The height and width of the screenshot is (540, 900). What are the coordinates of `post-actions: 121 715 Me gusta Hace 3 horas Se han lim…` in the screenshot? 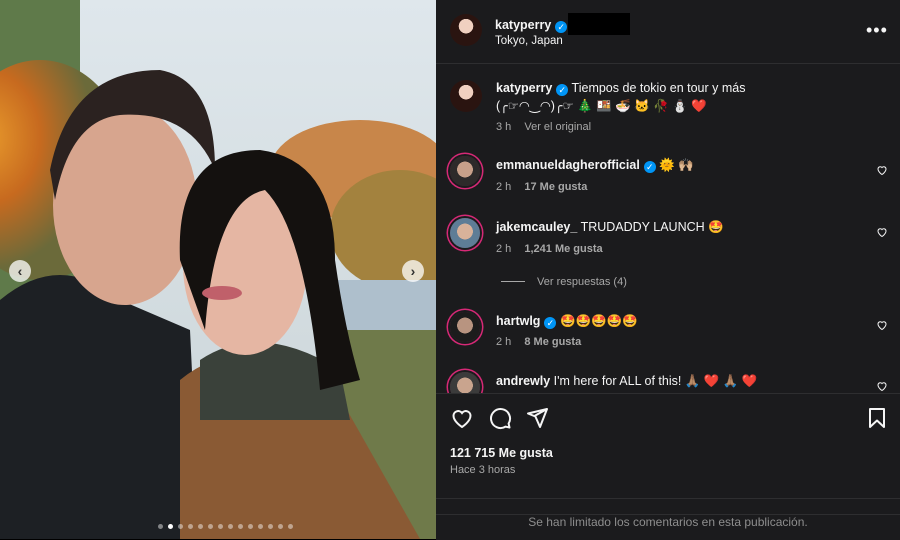 It's located at (668, 466).